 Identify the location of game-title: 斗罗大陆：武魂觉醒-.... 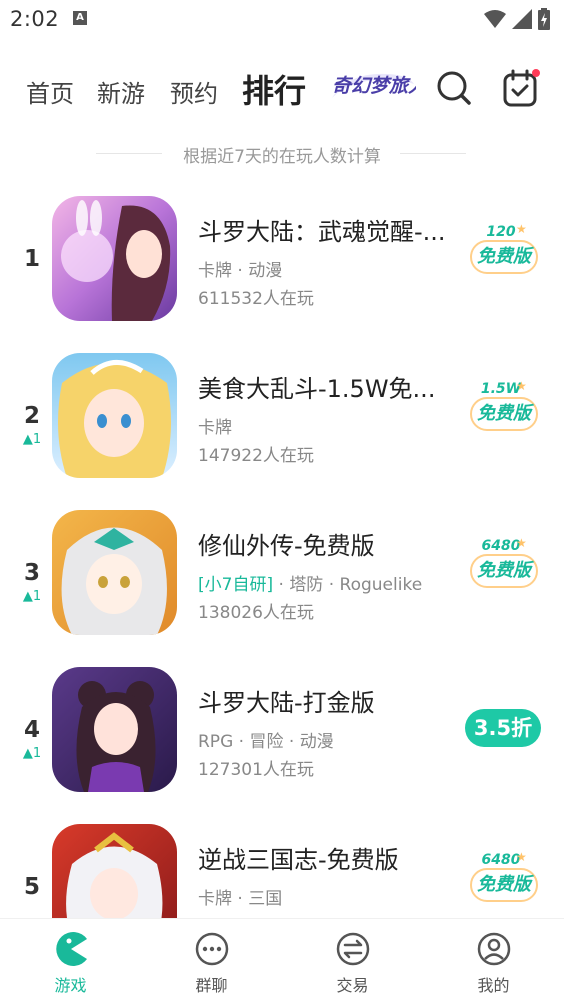
(322, 232).